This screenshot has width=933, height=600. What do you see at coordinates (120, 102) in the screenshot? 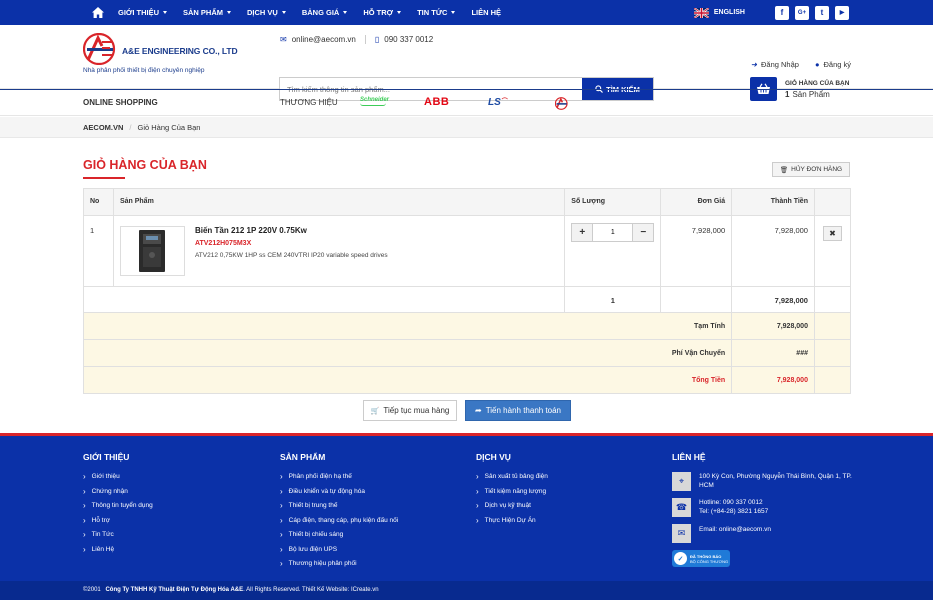
I see `online-shopping-label: ONLINE SHOPPING` at bounding box center [120, 102].